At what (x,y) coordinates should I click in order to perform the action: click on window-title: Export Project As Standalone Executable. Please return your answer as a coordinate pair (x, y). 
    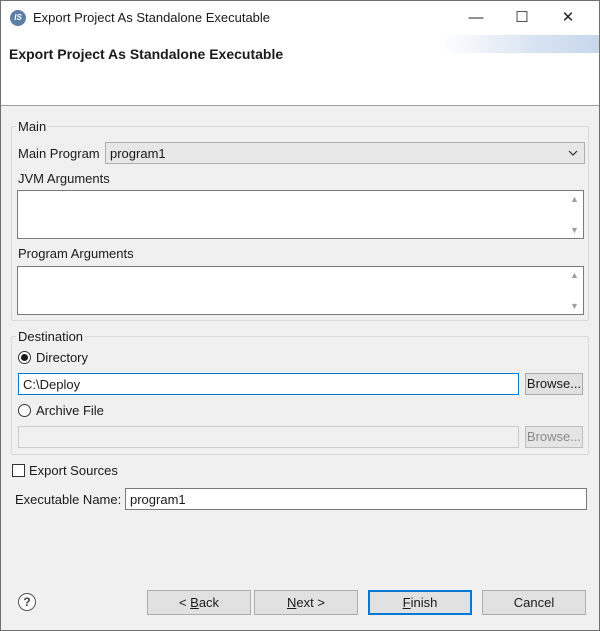
    Looking at the image, I should click on (152, 17).